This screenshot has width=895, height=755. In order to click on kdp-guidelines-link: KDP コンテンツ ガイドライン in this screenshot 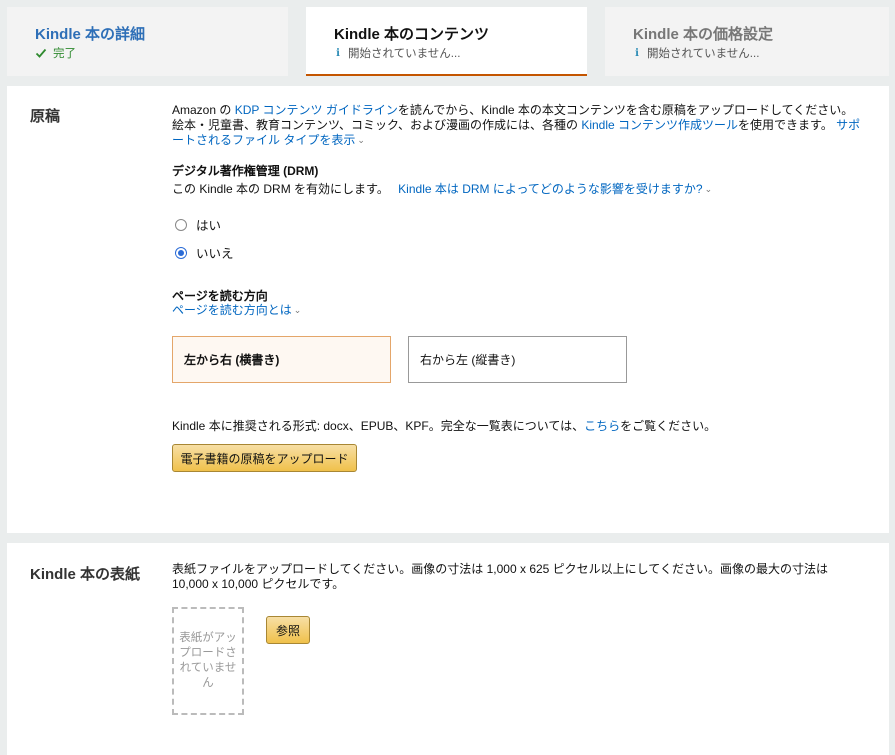, I will do `click(316, 110)`.